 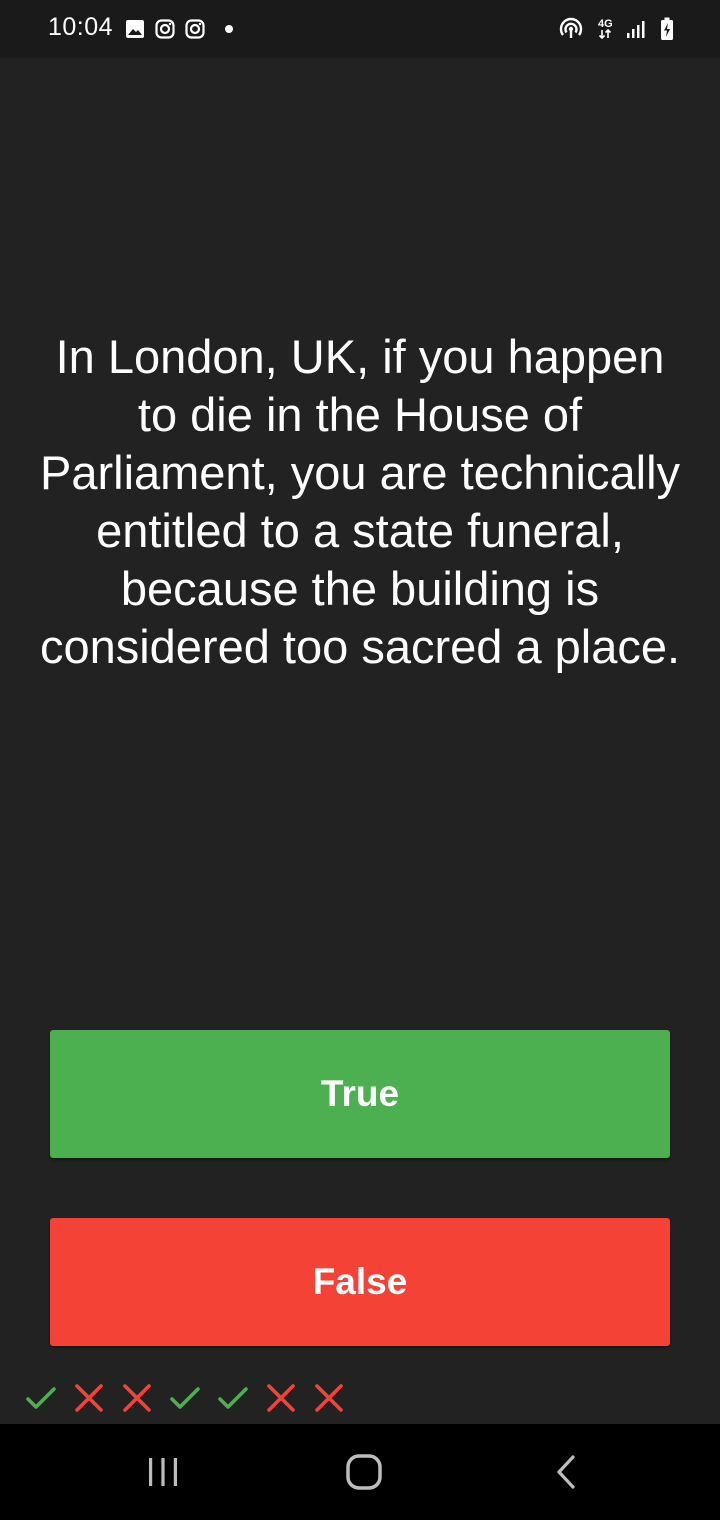 I want to click on recents-icon, so click(x=163, y=1472).